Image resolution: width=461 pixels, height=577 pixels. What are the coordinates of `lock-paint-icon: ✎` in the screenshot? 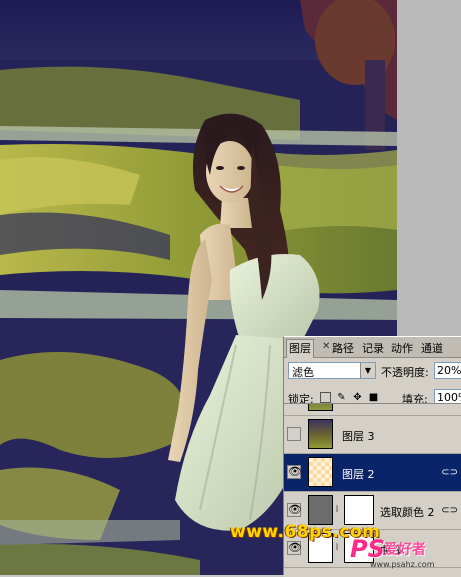 It's located at (341, 397).